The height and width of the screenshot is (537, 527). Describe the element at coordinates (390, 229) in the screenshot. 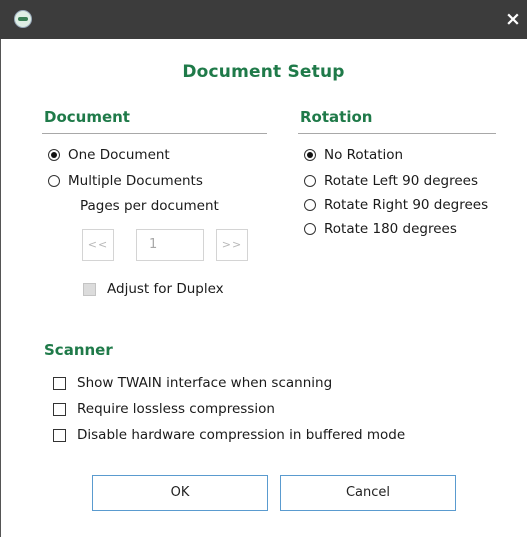

I see `radio-rotate-180-label: Rotate 180 degrees` at that location.